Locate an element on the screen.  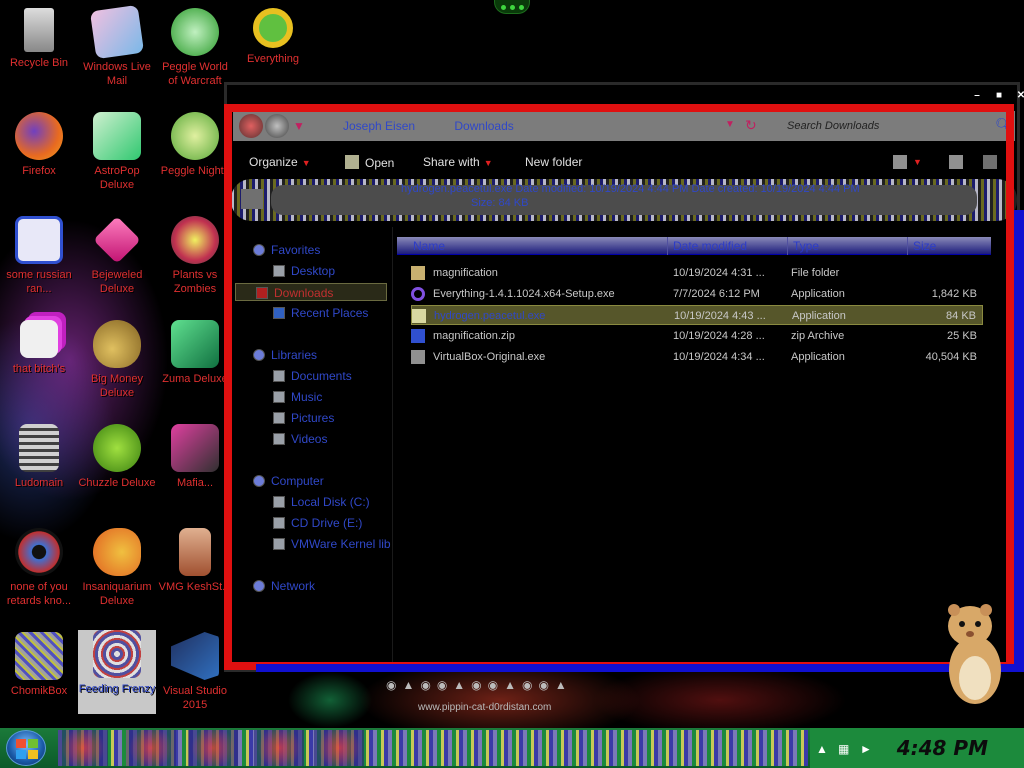
views-chevron-icon: ▼ is located at coordinates (917, 162).